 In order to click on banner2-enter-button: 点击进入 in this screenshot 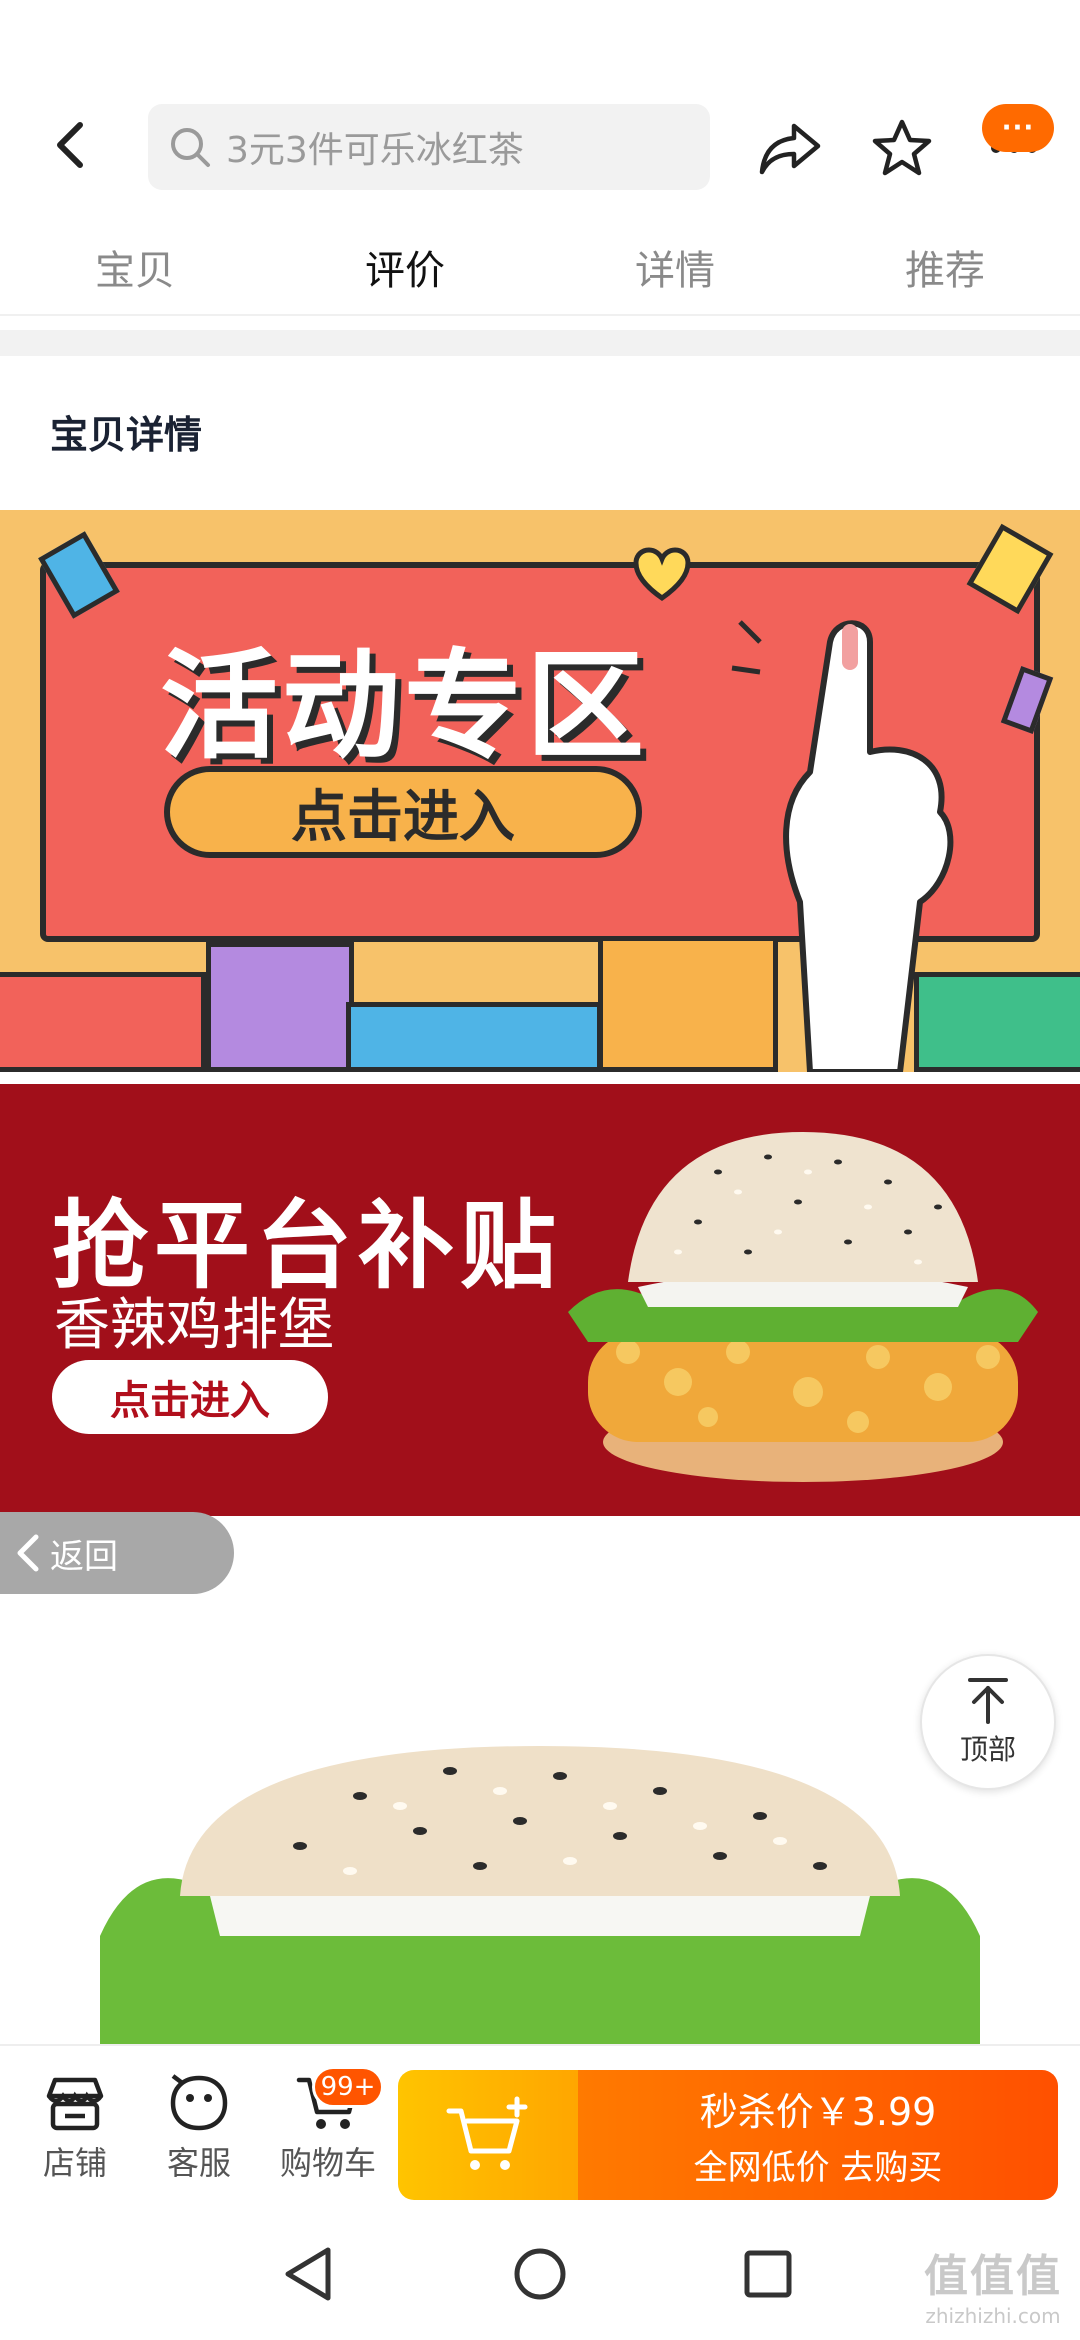, I will do `click(190, 1397)`.